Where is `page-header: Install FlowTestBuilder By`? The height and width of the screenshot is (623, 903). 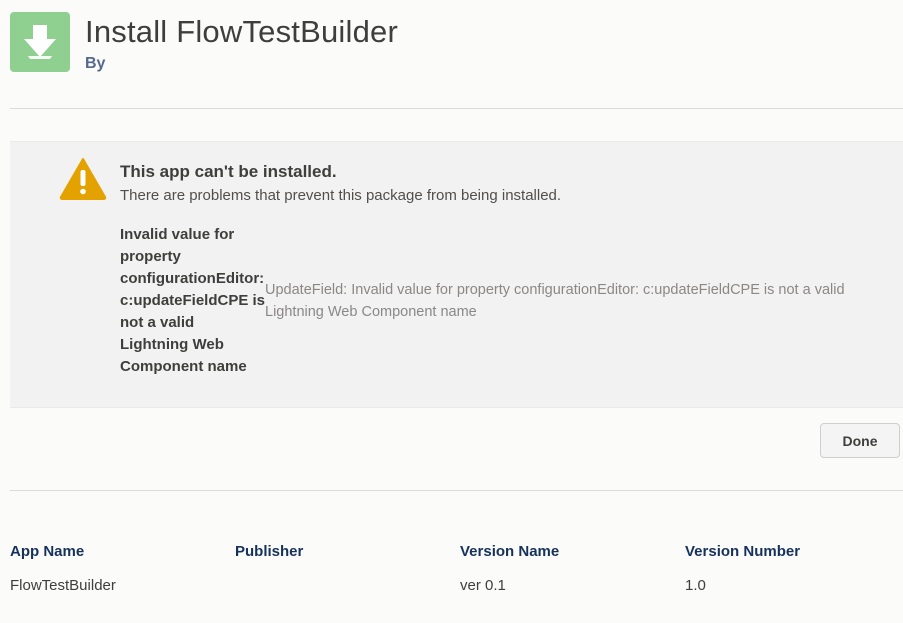 page-header: Install FlowTestBuilder By is located at coordinates (456, 43).